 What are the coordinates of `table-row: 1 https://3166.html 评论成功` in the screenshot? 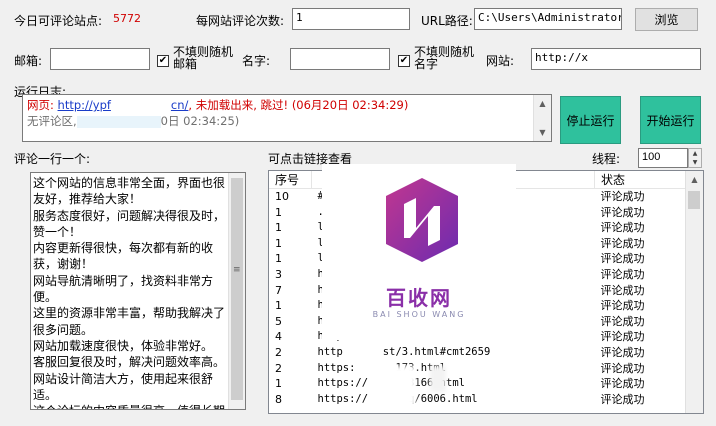 It's located at (478, 384).